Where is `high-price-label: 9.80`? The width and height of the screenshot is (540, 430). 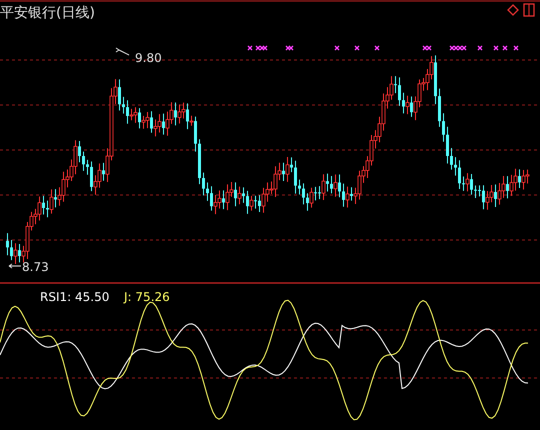 high-price-label: 9.80 is located at coordinates (148, 58).